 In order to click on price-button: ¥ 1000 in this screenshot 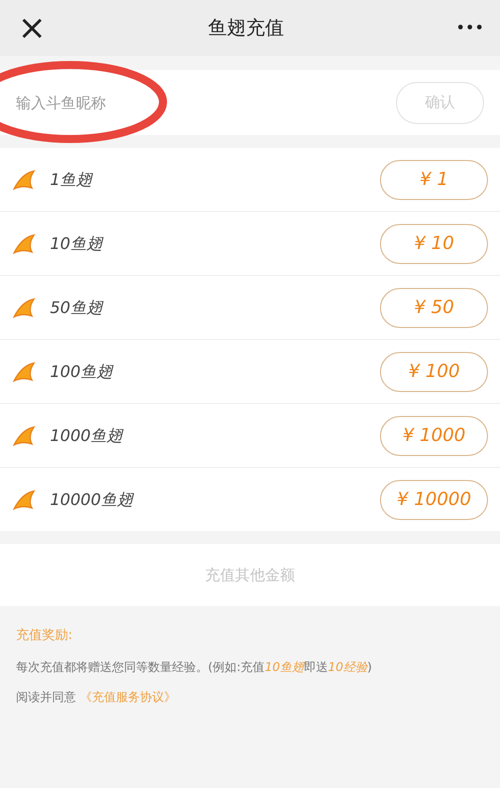, I will do `click(434, 436)`.